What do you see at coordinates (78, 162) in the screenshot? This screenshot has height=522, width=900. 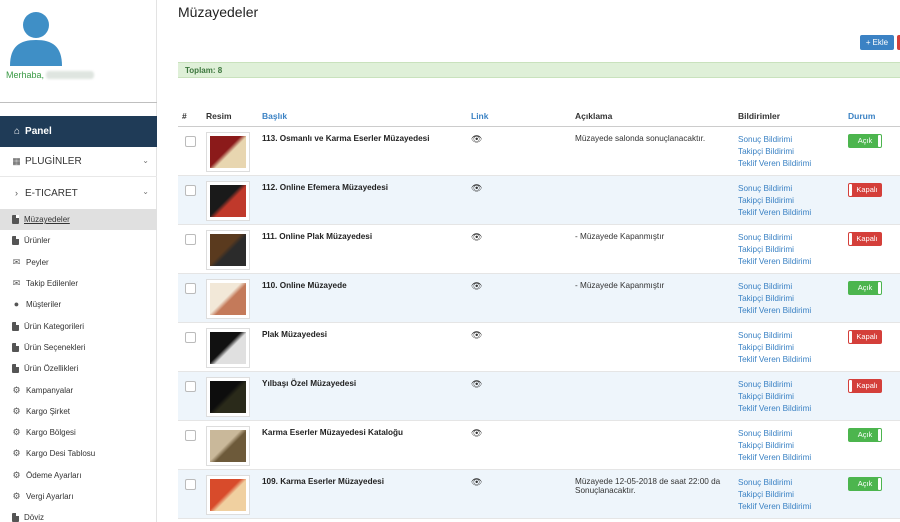 I see `sidebar-section-plugins: ▦ PLUGİNLER ⌄` at bounding box center [78, 162].